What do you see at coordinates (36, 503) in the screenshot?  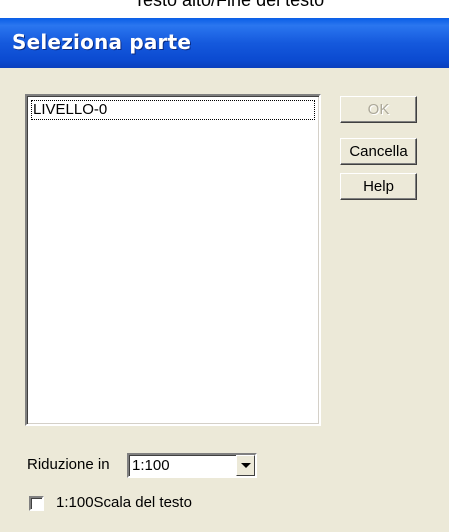 I see `text-scale-checkbox` at bounding box center [36, 503].